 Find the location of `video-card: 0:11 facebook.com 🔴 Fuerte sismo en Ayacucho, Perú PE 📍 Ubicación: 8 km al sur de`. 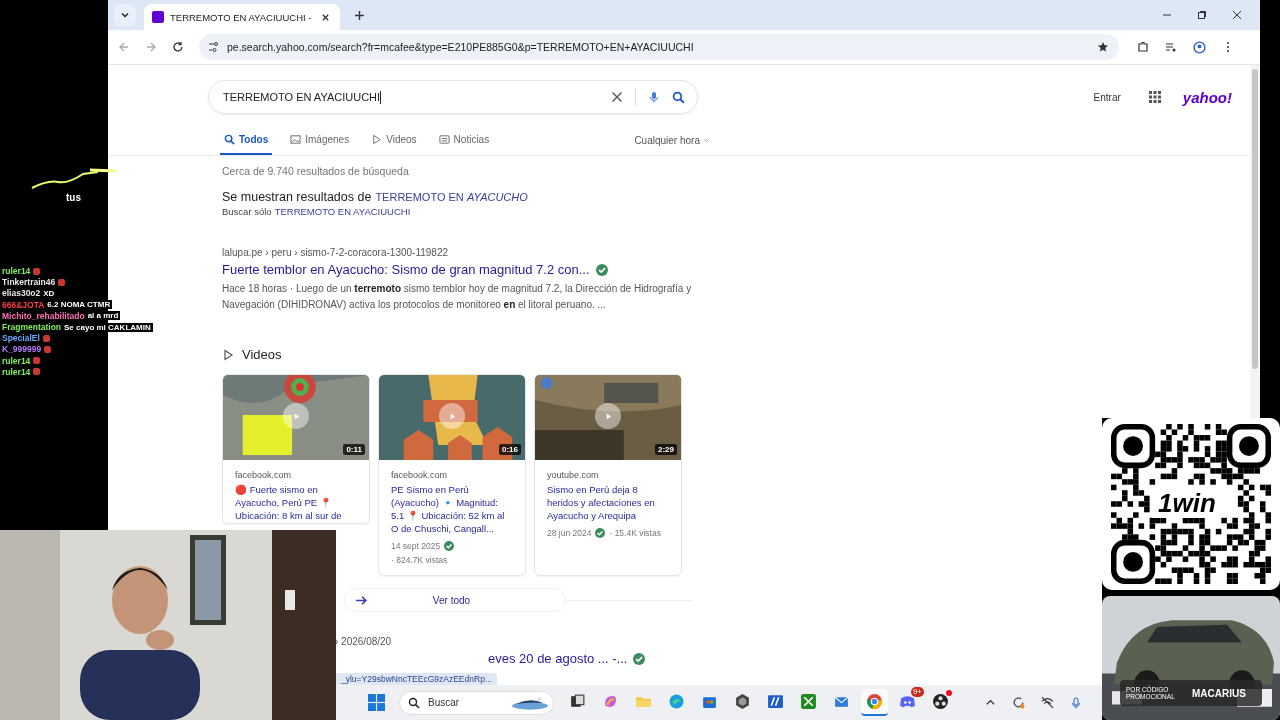

video-card: 0:11 facebook.com 🔴 Fuerte sismo en Ayacucho, Perú PE 📍 Ubicación: 8 km al sur de is located at coordinates (296, 449).